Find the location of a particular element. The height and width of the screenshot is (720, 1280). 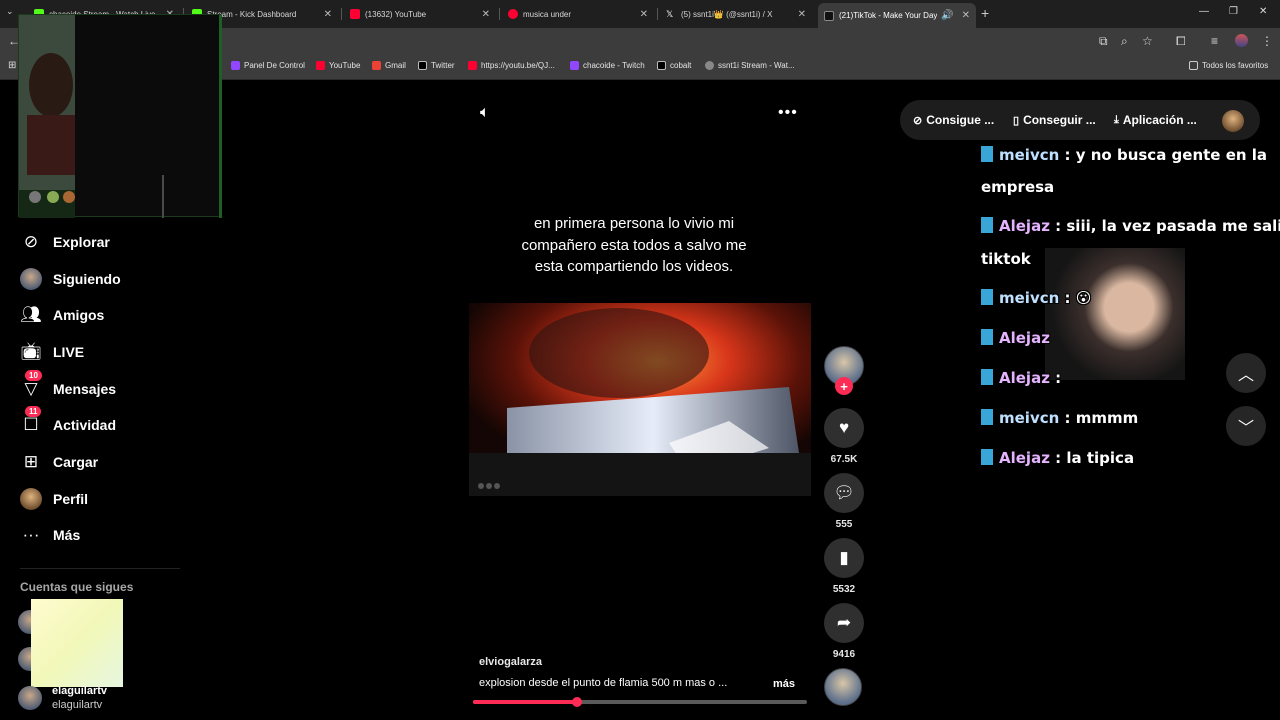

tab-musica-under: musica under ✕ is located at coordinates (578, 14).